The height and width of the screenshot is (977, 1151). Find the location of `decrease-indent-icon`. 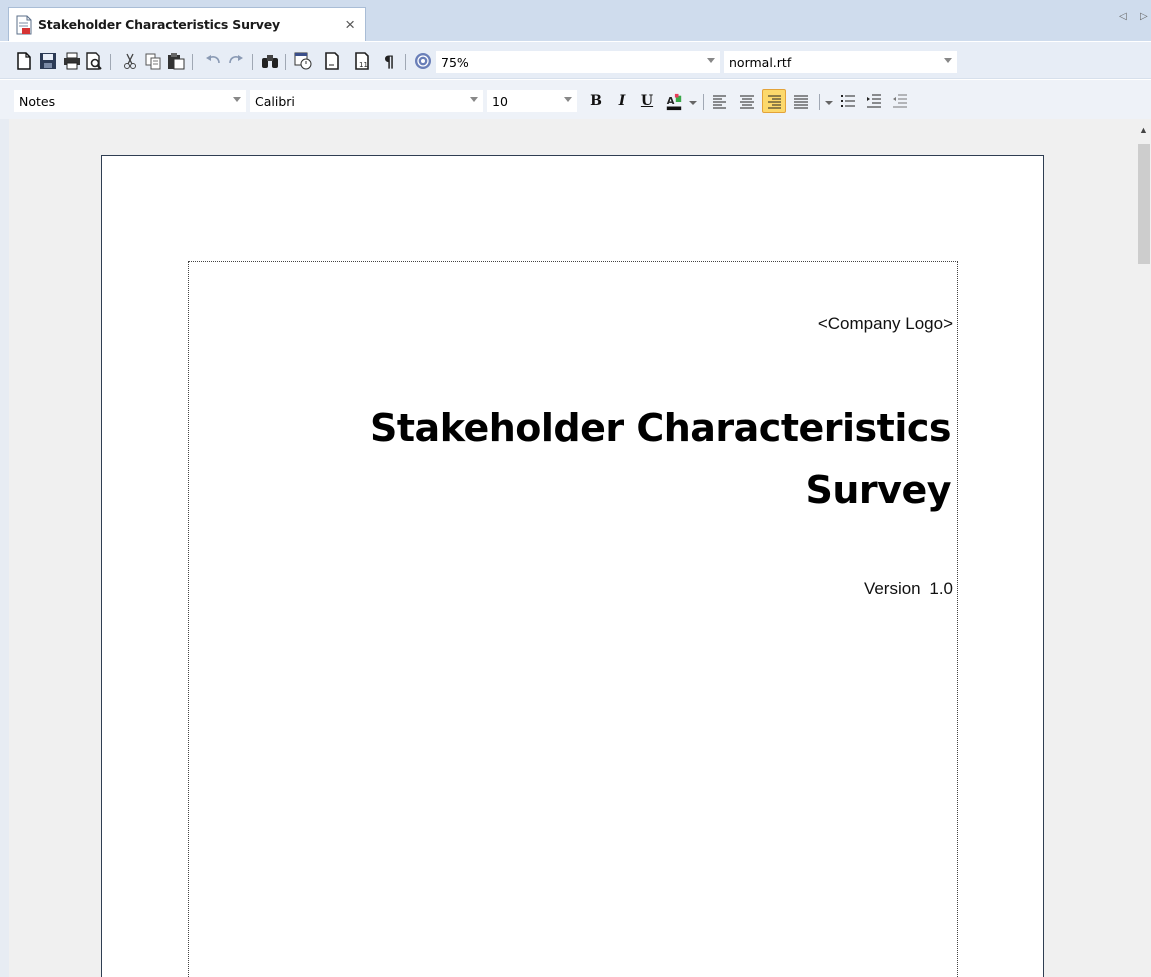

decrease-indent-icon is located at coordinates (900, 101).